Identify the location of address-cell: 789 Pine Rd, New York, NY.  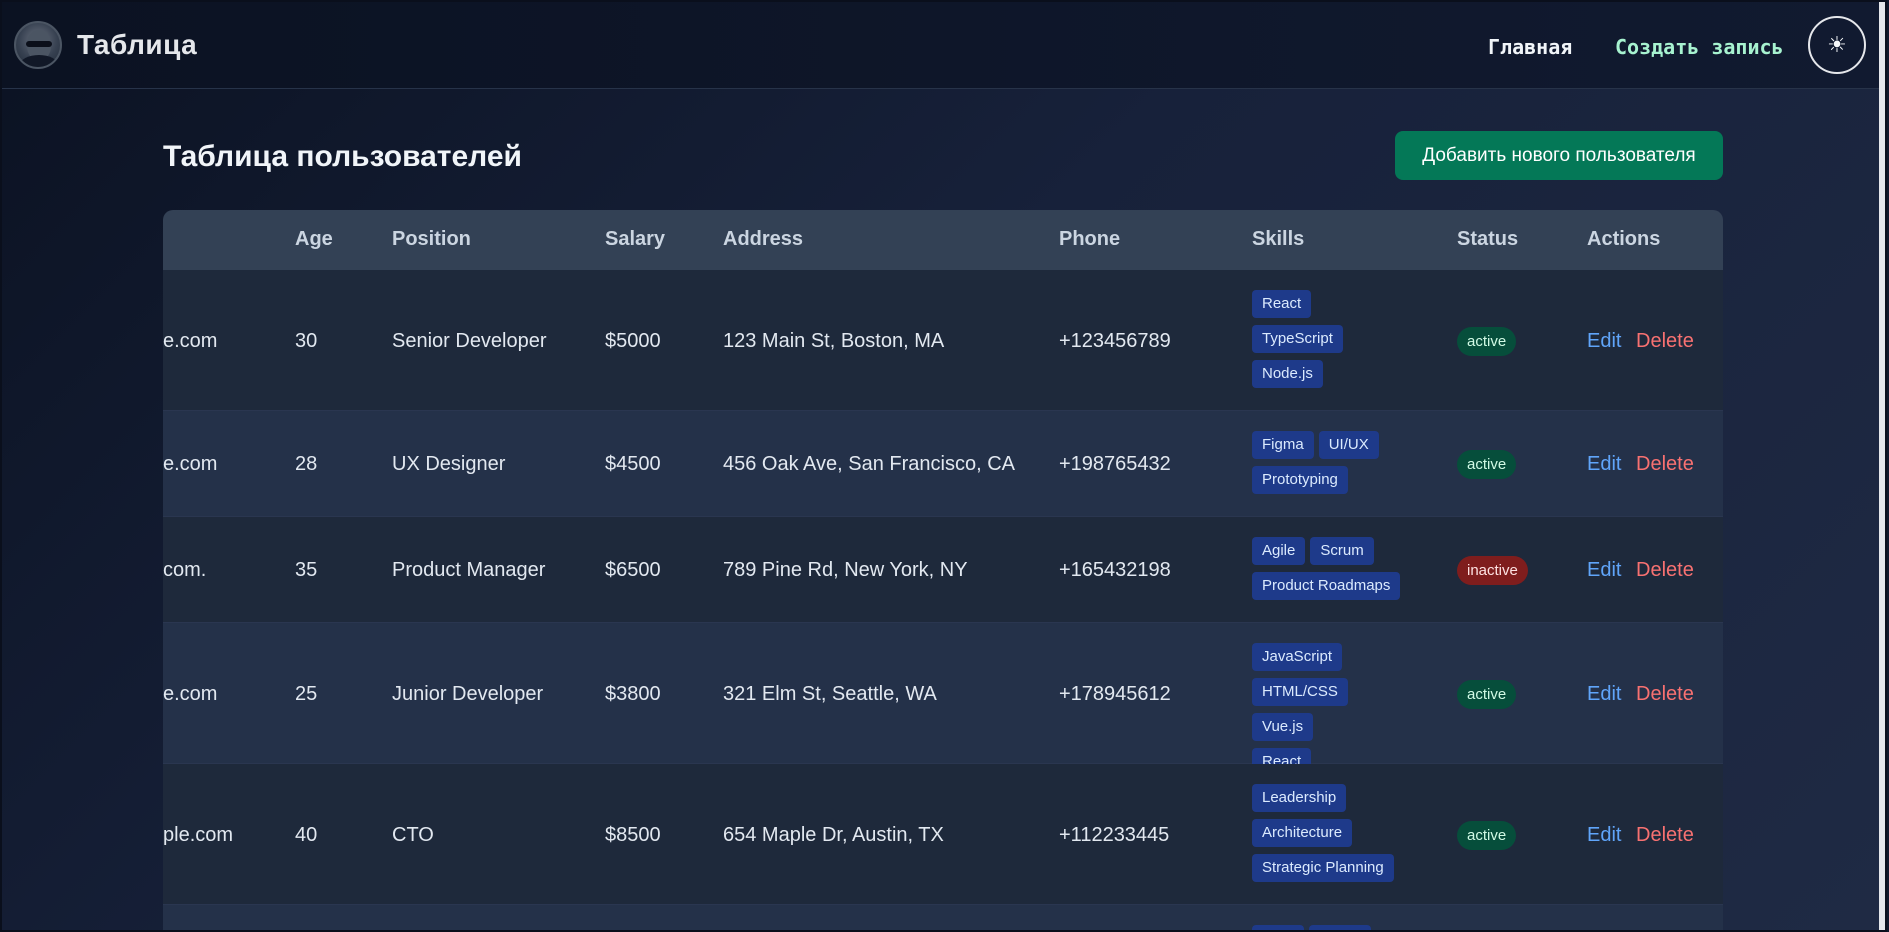
(845, 570).